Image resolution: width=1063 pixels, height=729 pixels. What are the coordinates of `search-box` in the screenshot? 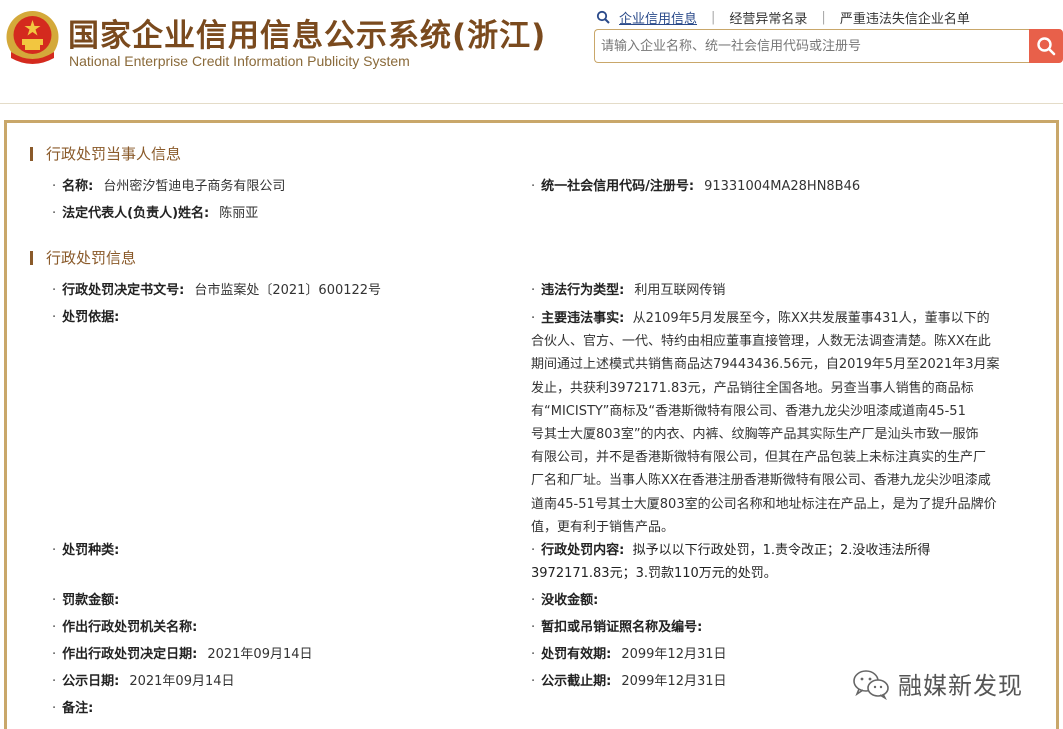 It's located at (811, 46).